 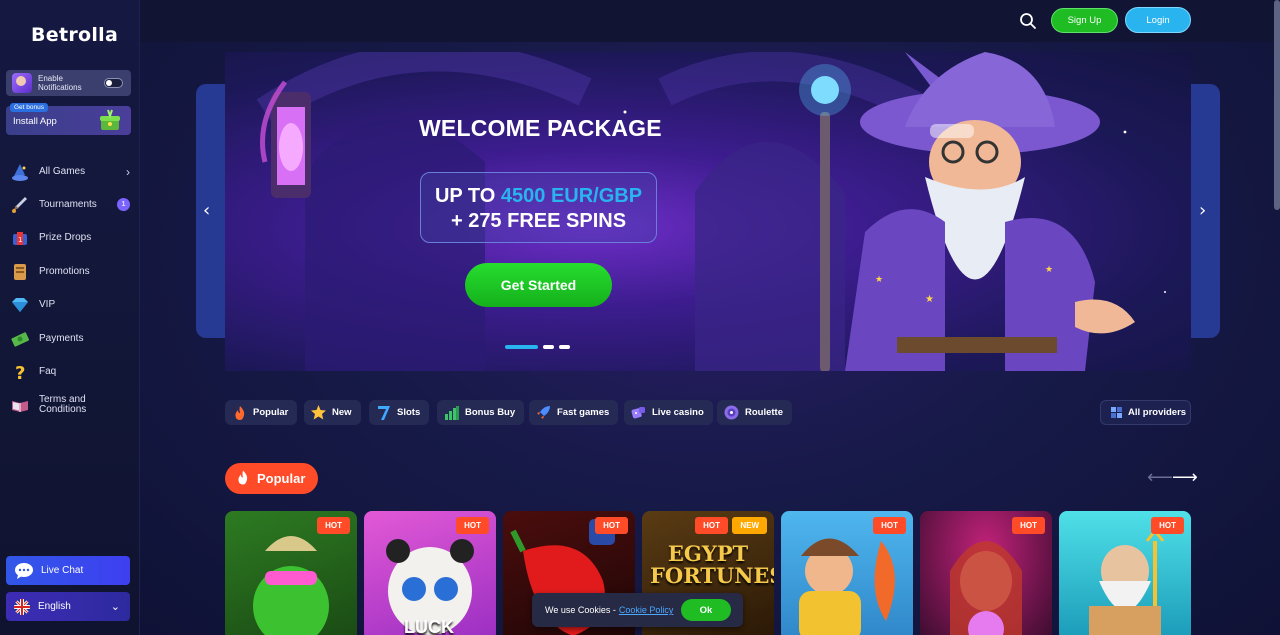 I want to click on install-app-label: Install App, so click(x=35, y=121).